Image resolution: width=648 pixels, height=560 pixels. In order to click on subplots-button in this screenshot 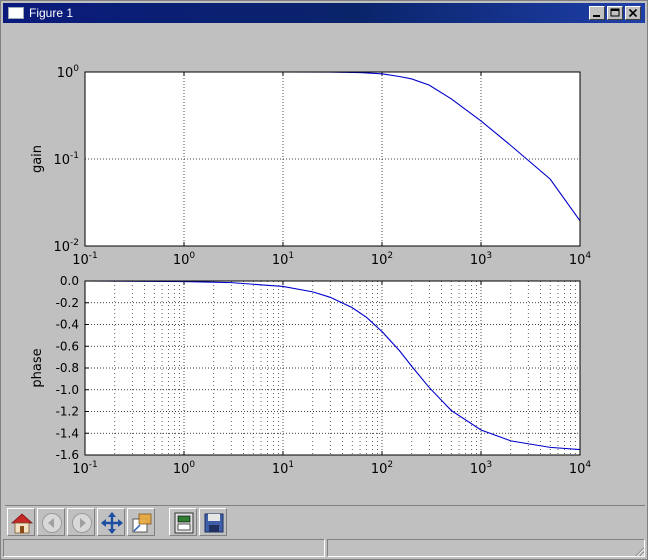, I will do `click(183, 522)`.